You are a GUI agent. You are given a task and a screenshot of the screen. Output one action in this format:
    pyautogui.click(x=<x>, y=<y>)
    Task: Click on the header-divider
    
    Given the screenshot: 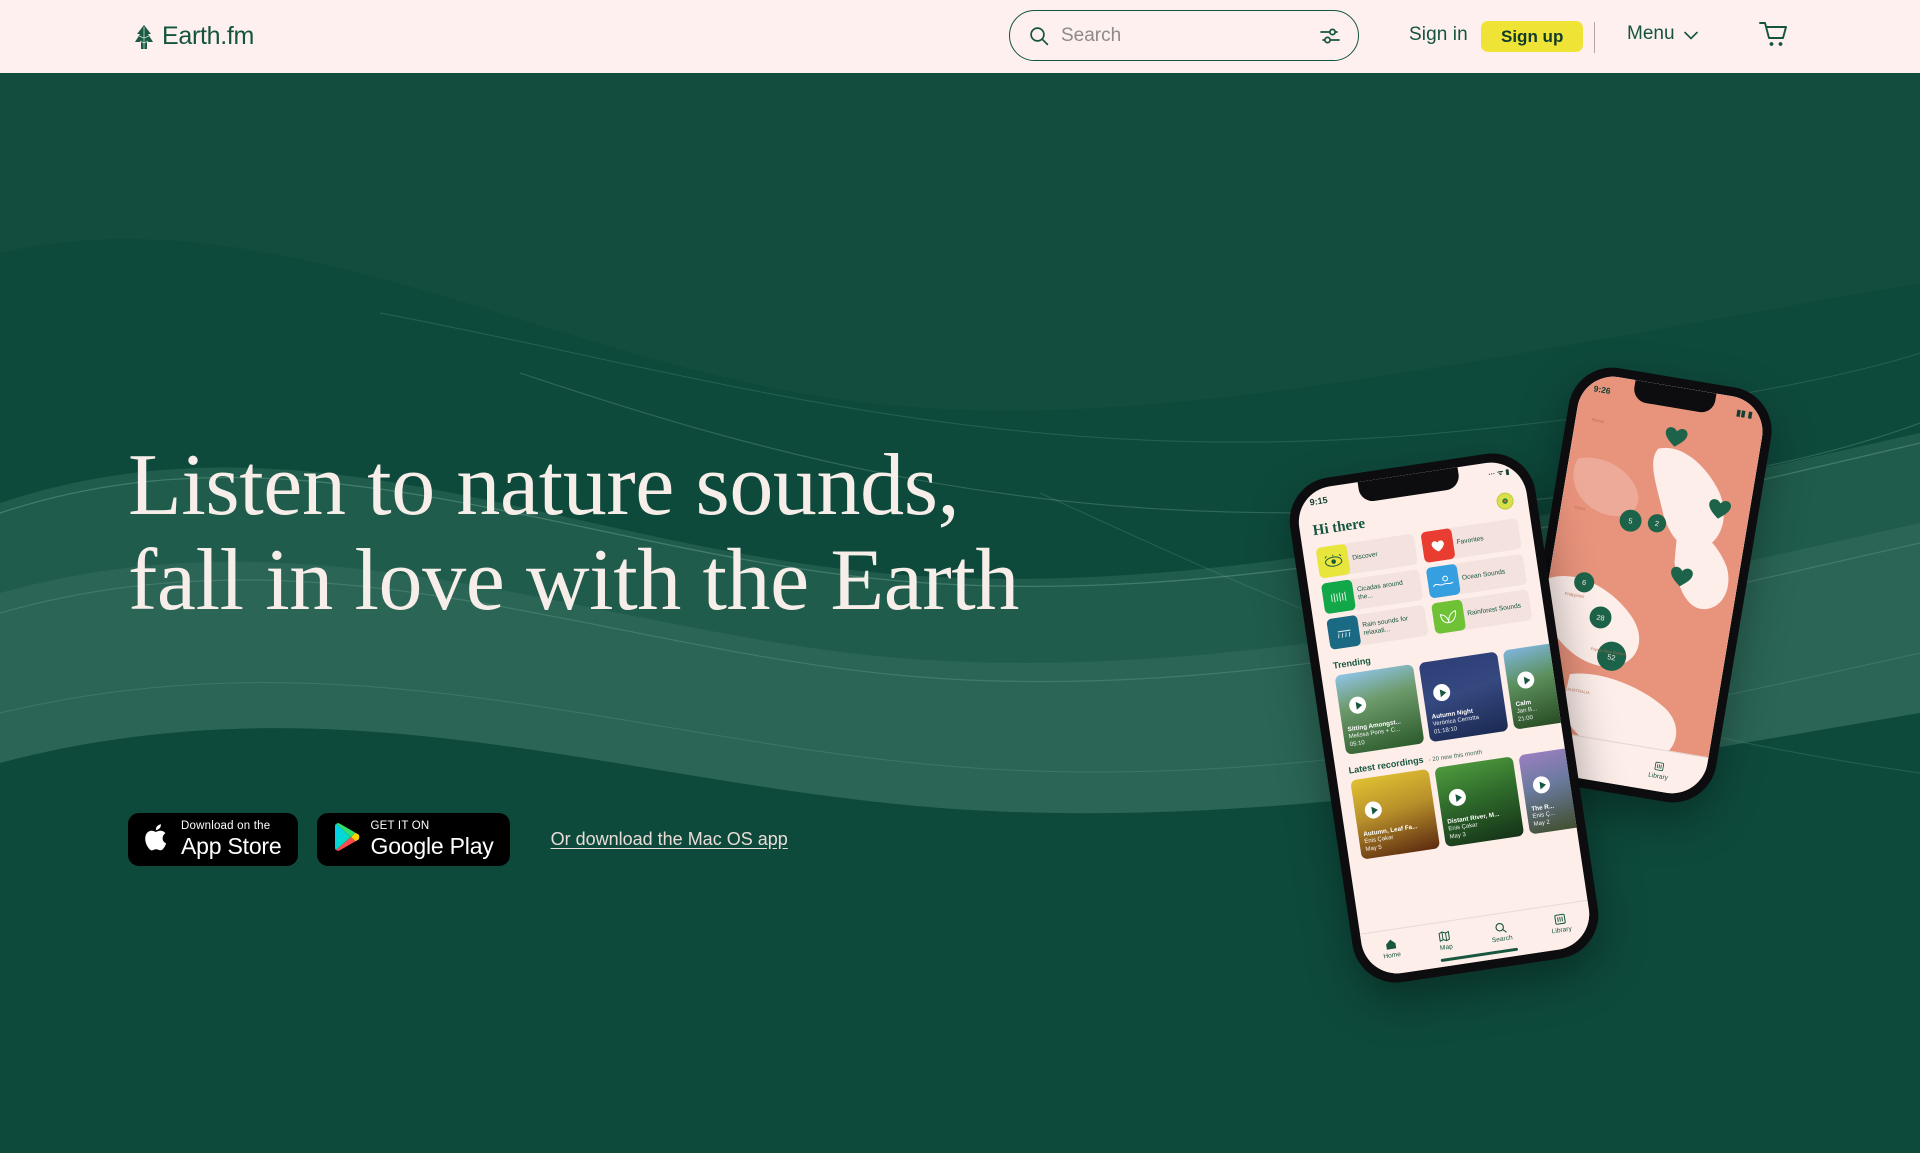 What is the action you would take?
    pyautogui.click(x=1595, y=37)
    